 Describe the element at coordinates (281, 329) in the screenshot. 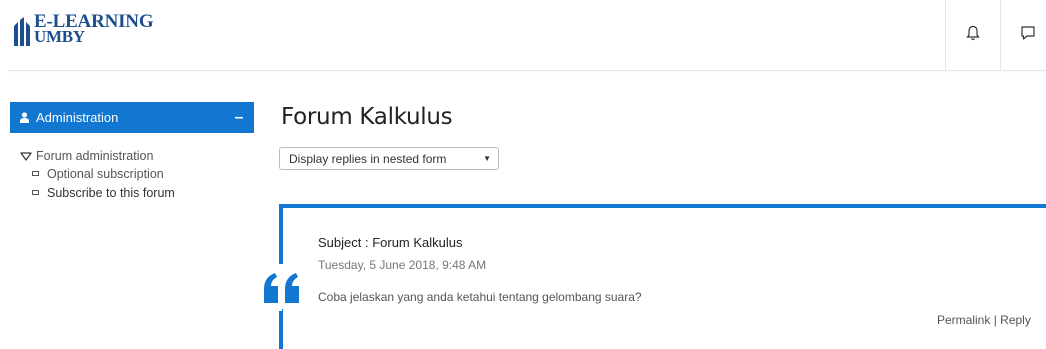

I see `post-left-border-lower` at that location.